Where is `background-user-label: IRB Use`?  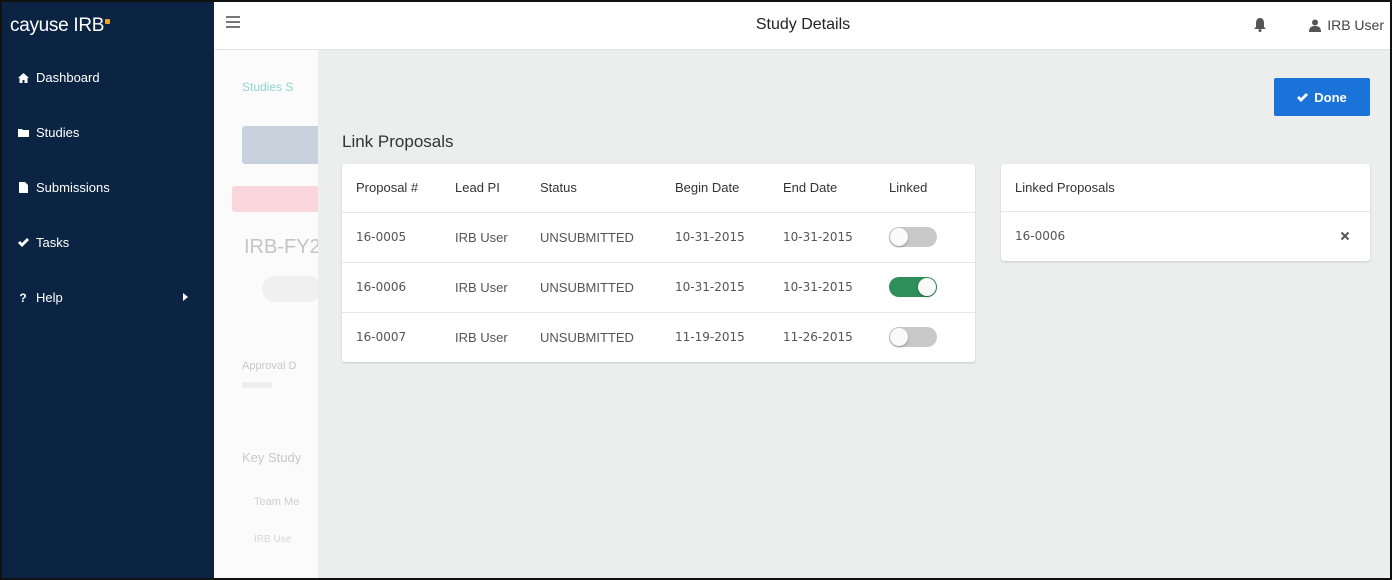 background-user-label: IRB Use is located at coordinates (273, 539).